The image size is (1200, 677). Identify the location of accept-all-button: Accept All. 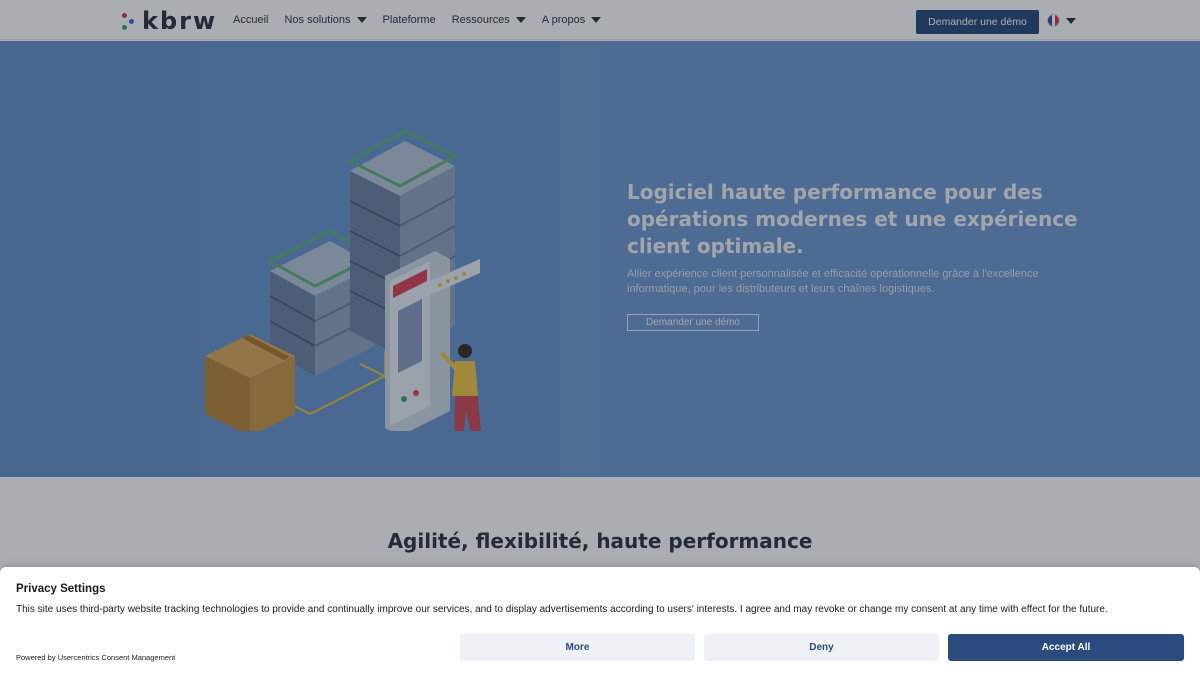
(1066, 647).